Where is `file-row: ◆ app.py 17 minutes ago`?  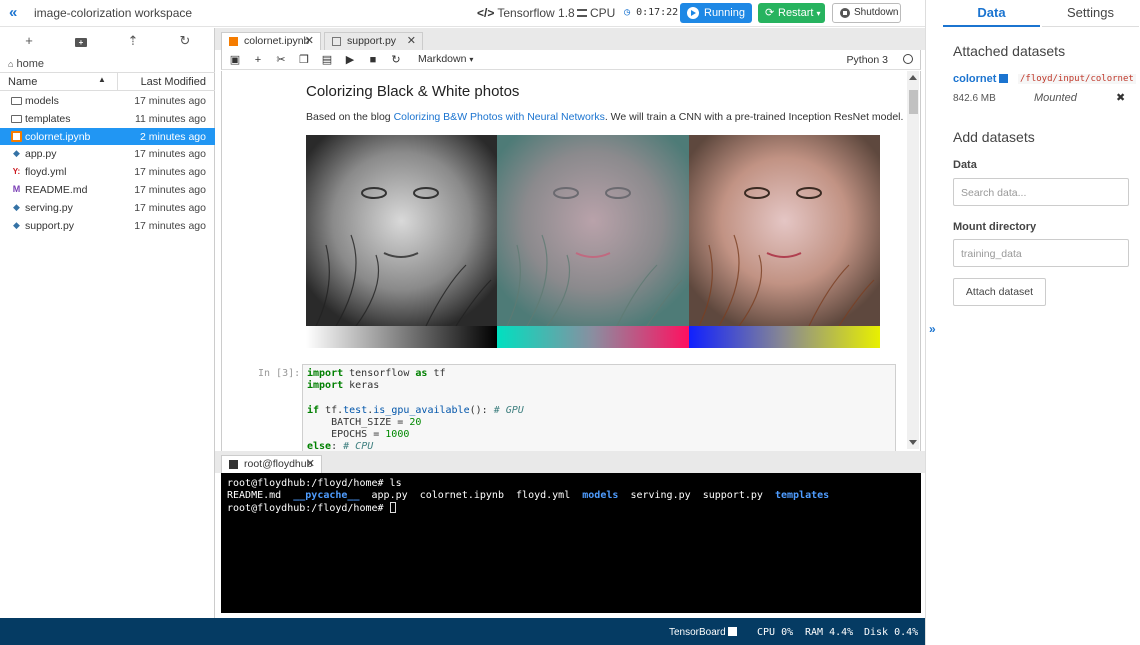
file-row: ◆ app.py 17 minutes ago is located at coordinates (107, 154).